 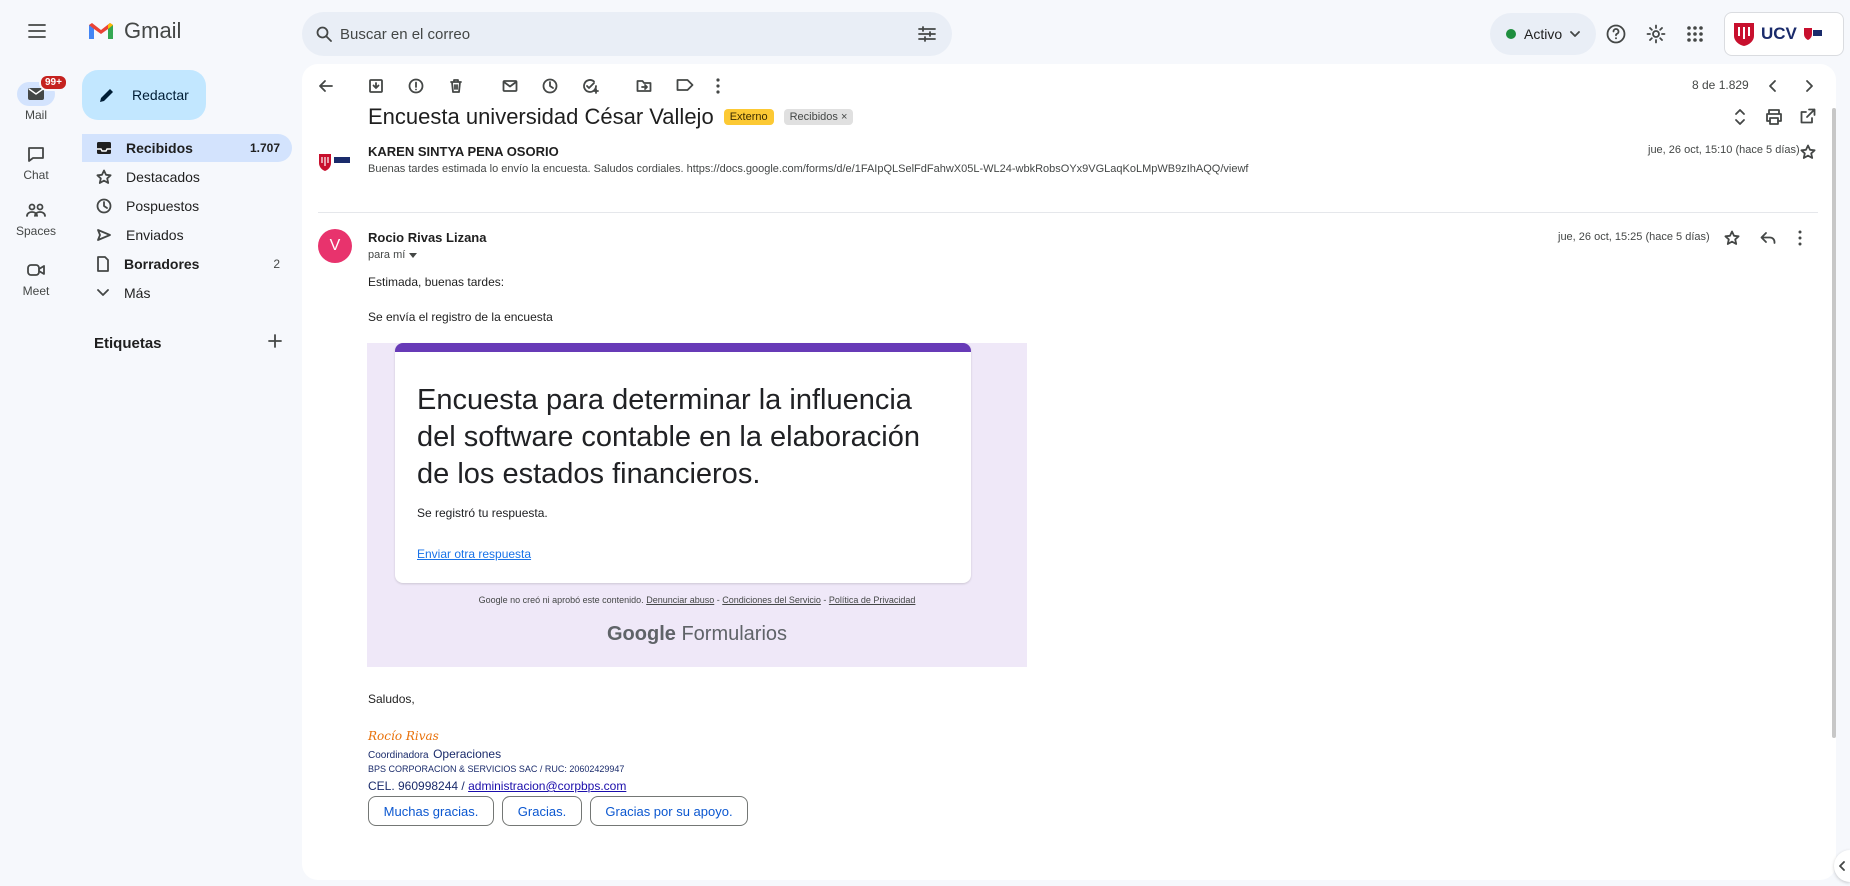 I want to click on back-arrow-icon, so click(x=326, y=86).